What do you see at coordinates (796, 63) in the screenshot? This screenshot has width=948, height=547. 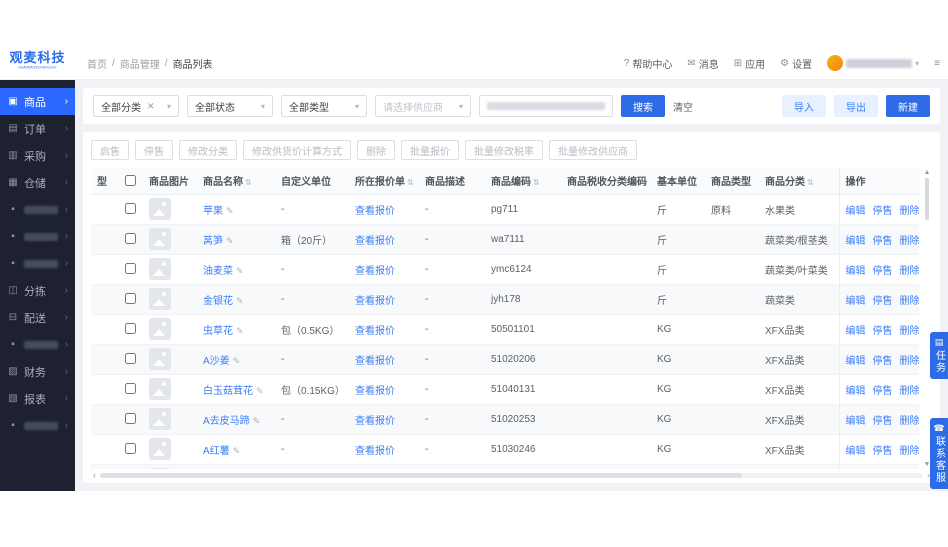 I see `settings-button: ⚙ 设置` at bounding box center [796, 63].